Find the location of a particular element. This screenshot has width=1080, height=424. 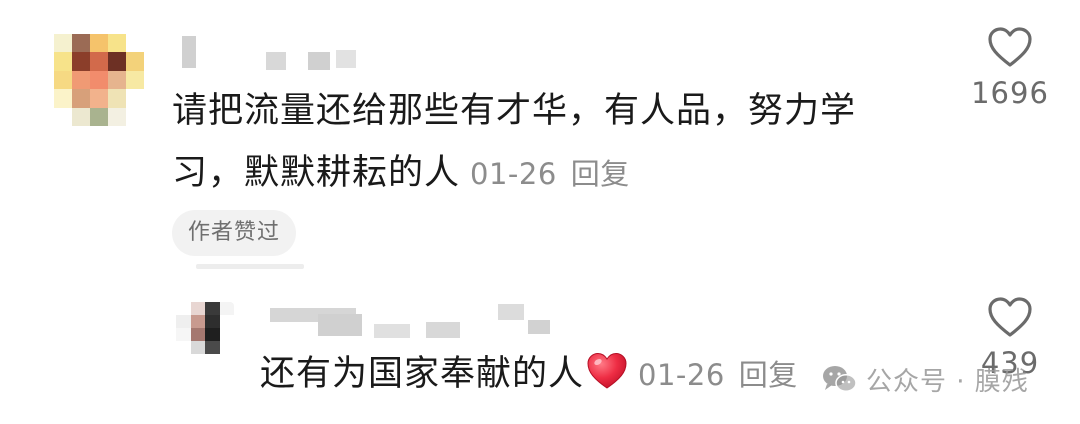

comment-date: 01-26 is located at coordinates (513, 174).